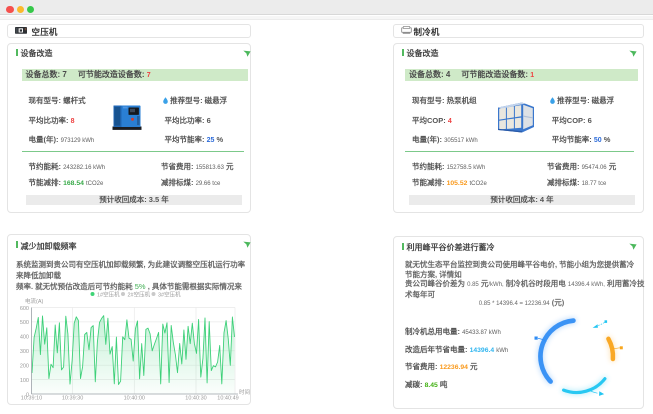 The width and height of the screenshot is (653, 414). Describe the element at coordinates (244, 392) in the screenshot. I see `svg-text: 时间` at that location.